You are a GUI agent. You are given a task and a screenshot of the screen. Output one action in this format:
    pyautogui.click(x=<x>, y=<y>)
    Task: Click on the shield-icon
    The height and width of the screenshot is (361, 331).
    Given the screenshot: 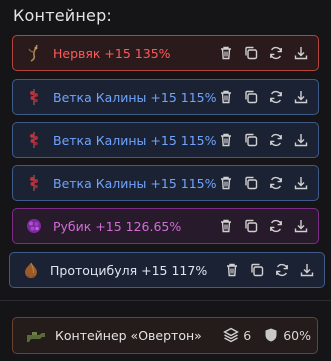 What is the action you would take?
    pyautogui.click(x=271, y=335)
    